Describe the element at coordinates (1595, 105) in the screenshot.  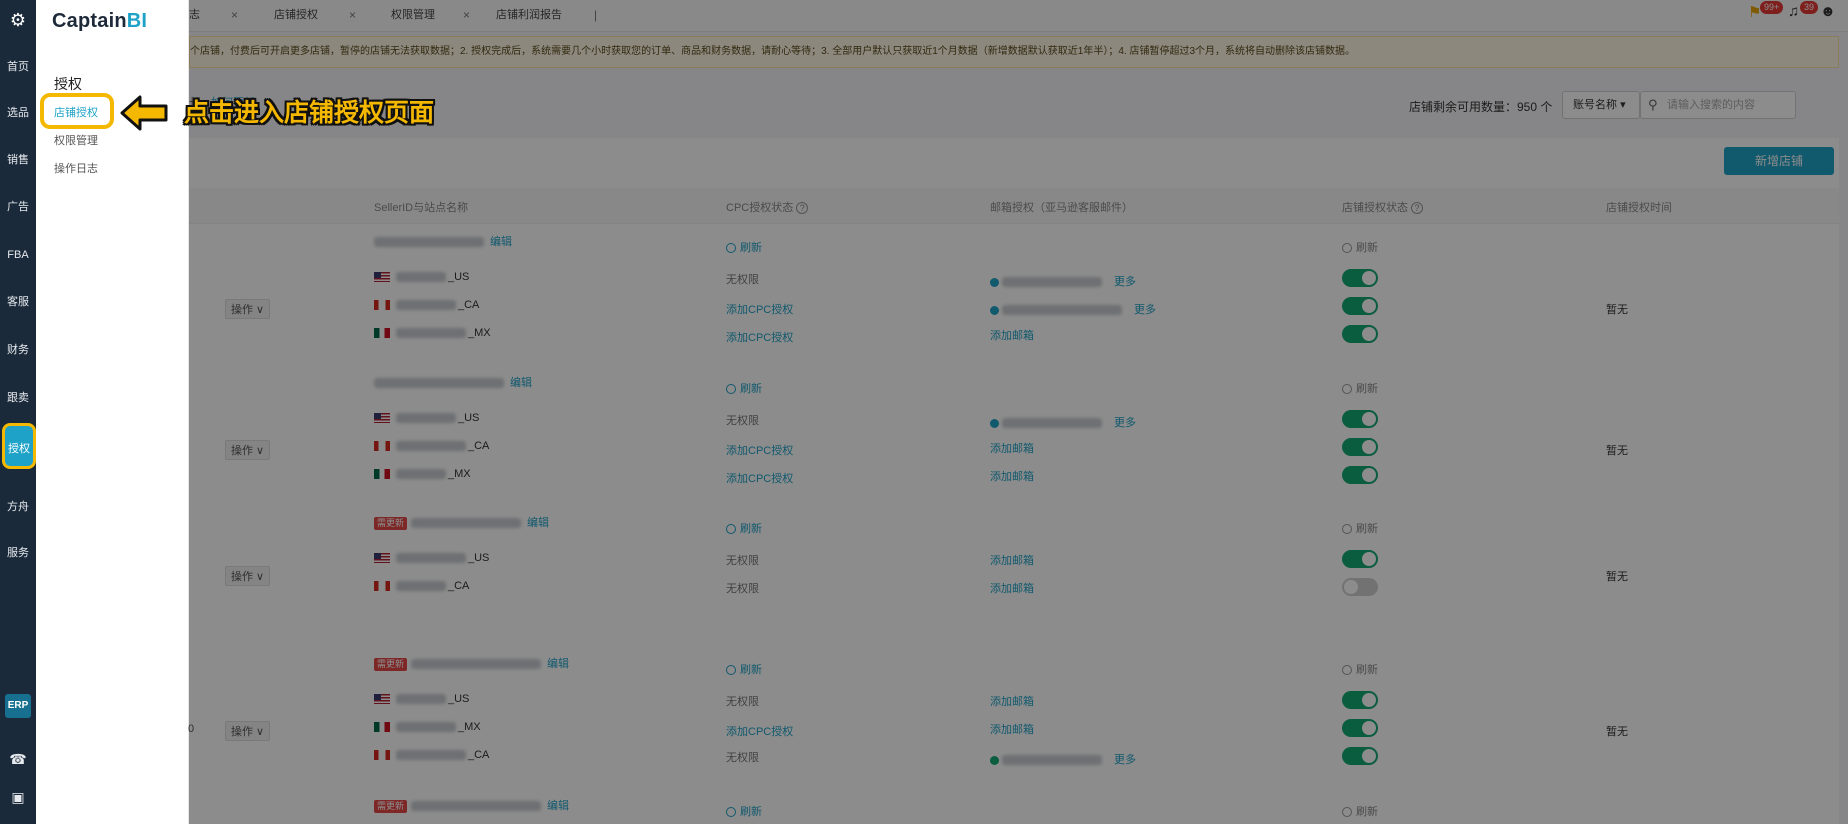
I see `account-name-select-value: 账号名称` at that location.